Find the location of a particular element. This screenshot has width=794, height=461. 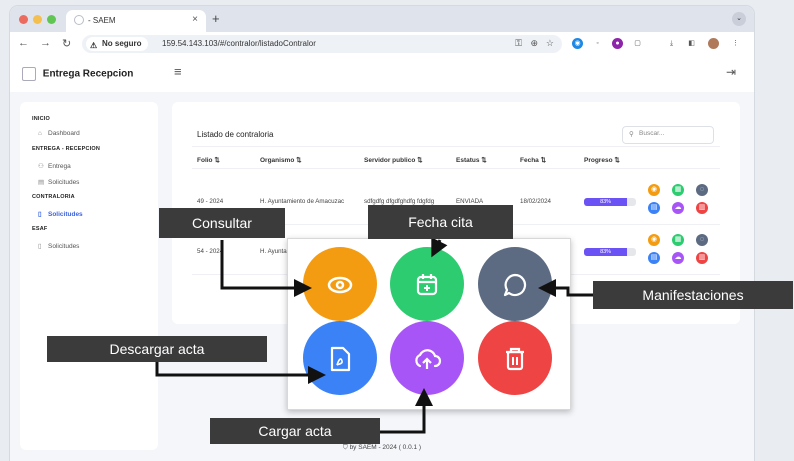

callout-fecha-cita: Fecha cita is located at coordinates (440, 222).